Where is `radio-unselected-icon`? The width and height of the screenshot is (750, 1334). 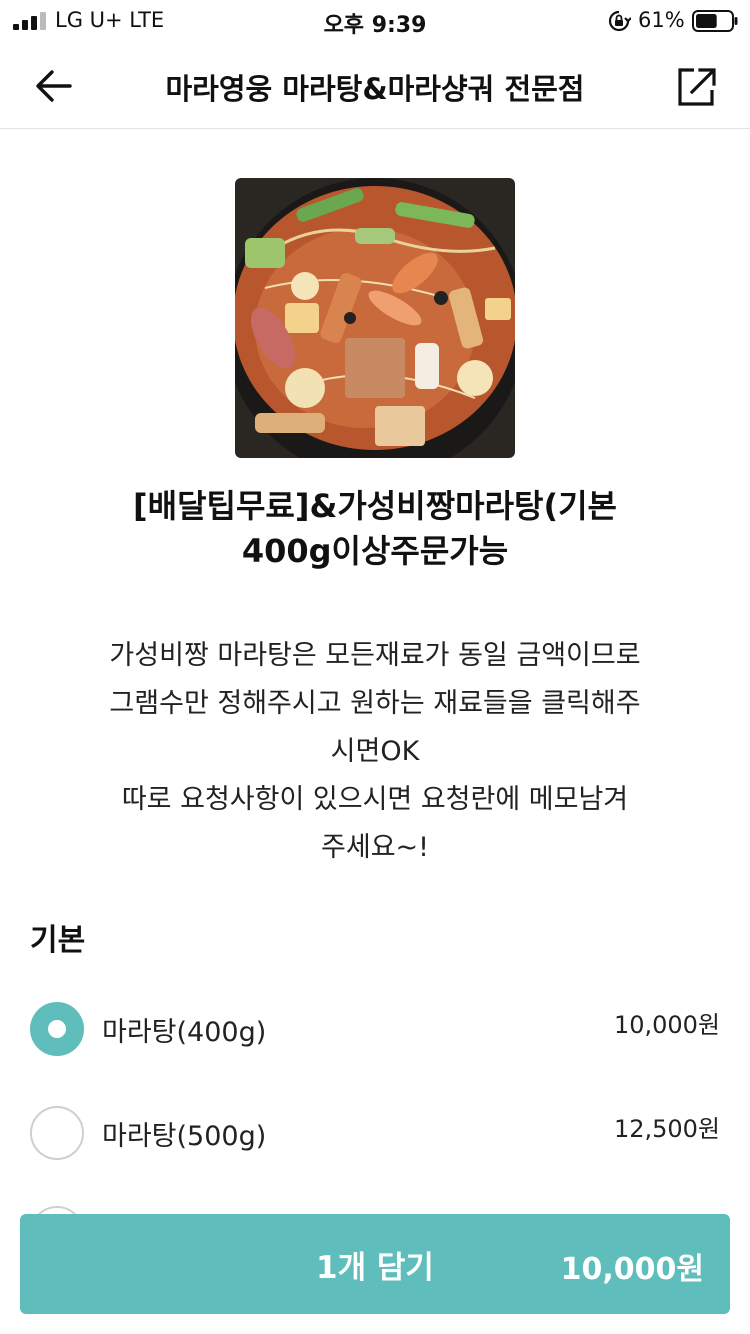
radio-unselected-icon is located at coordinates (57, 1133).